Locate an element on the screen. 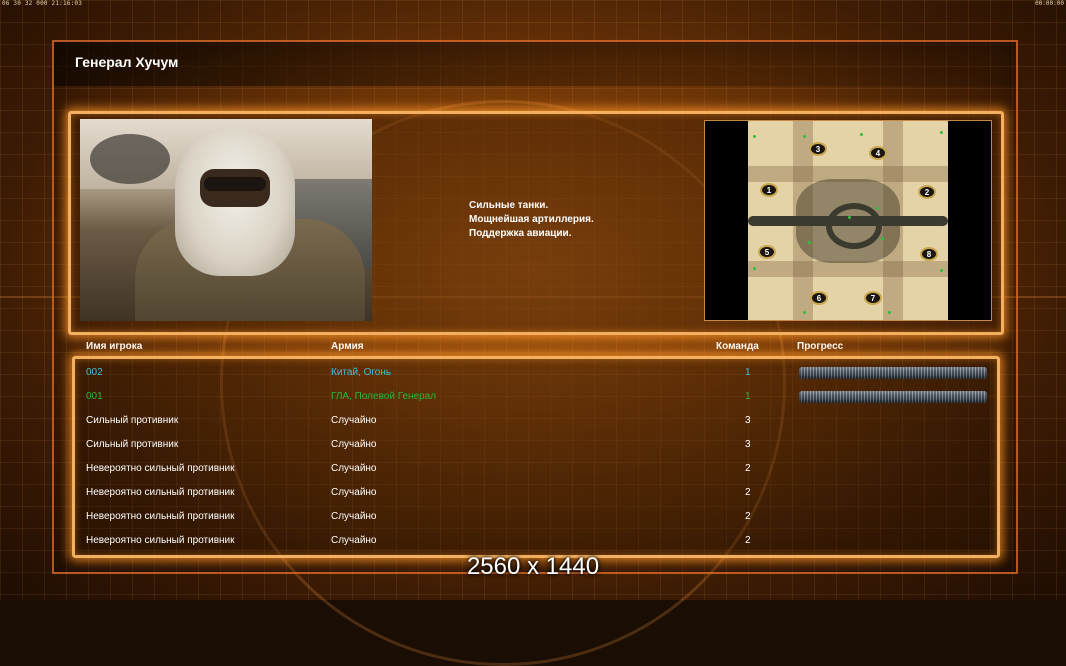  map-preview: 1 2 3 4 5 6 7 8 is located at coordinates (848, 220).